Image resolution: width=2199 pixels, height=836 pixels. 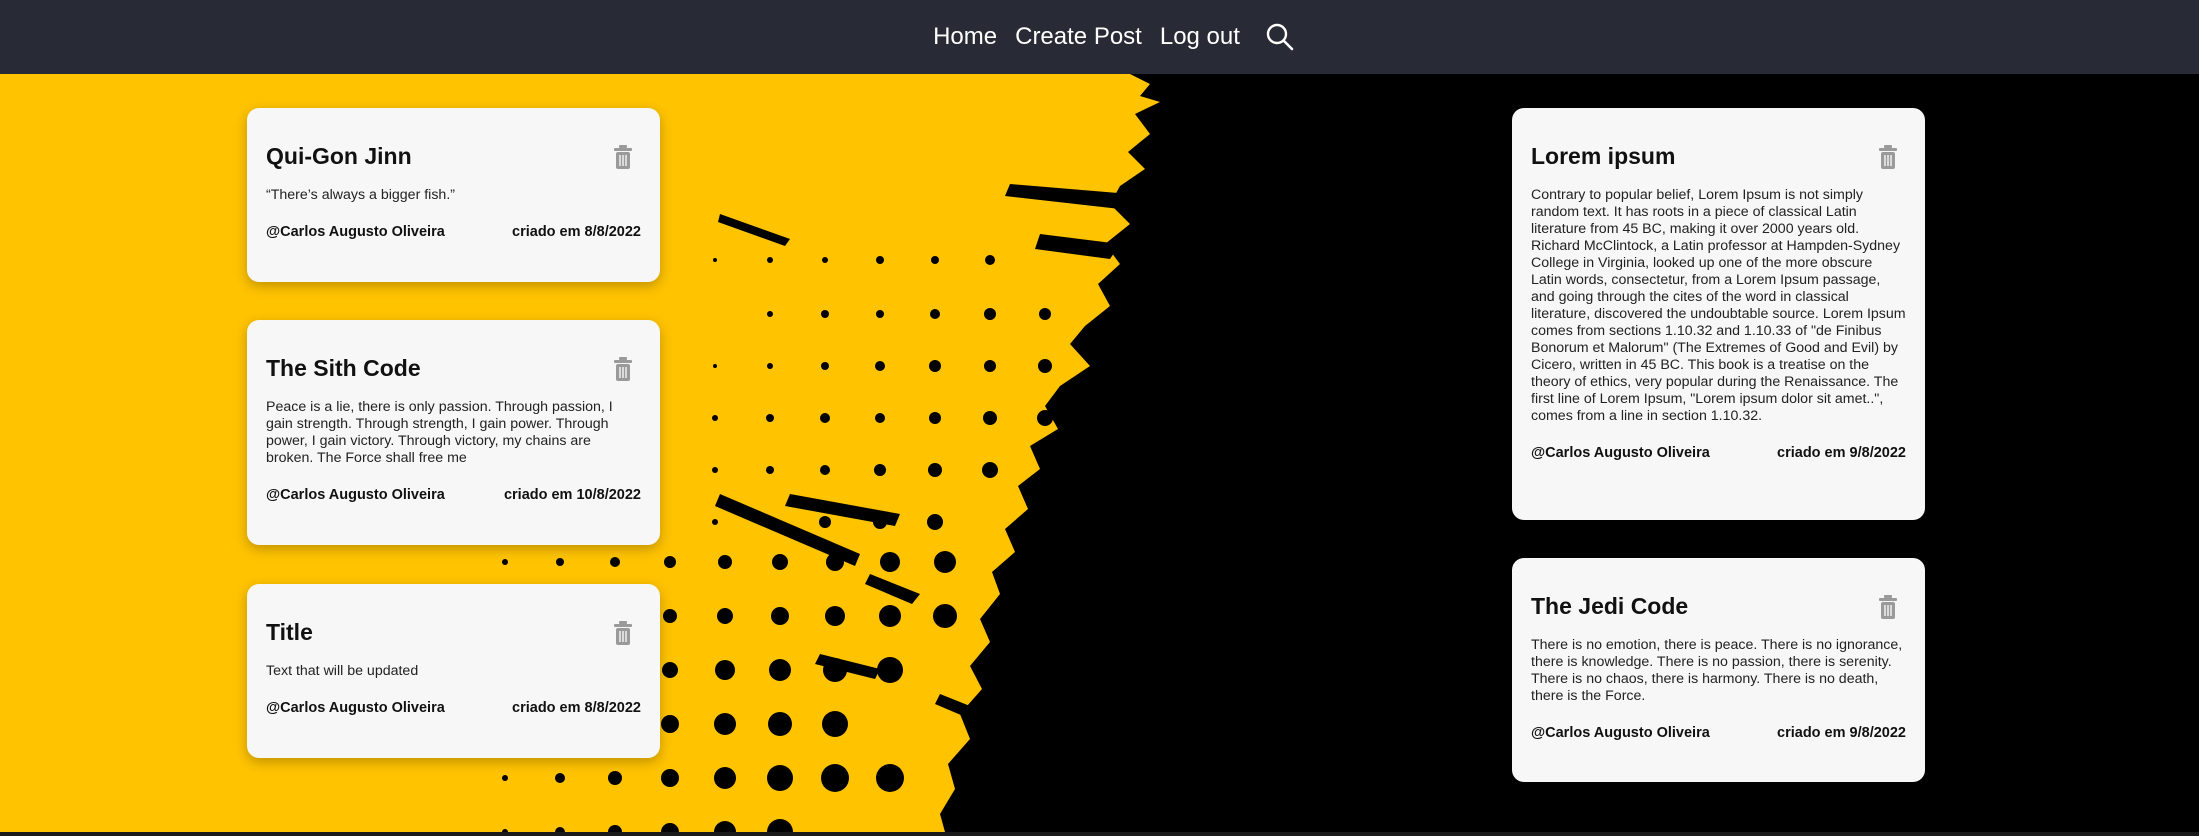 I want to click on navbar: Home Create Post Log out, so click(x=1099, y=37).